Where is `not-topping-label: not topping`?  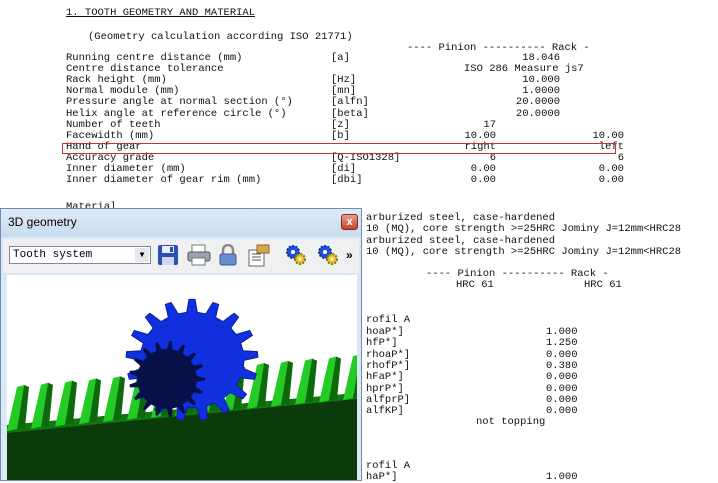 not-topping-label: not topping is located at coordinates (511, 422).